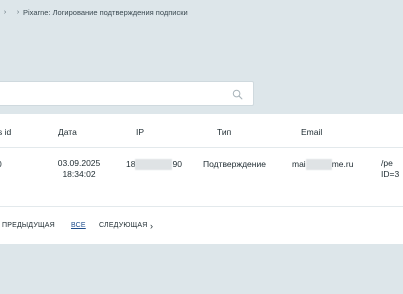  Describe the element at coordinates (79, 163) in the screenshot. I see `cell-date-day: 03.09.2025` at that location.